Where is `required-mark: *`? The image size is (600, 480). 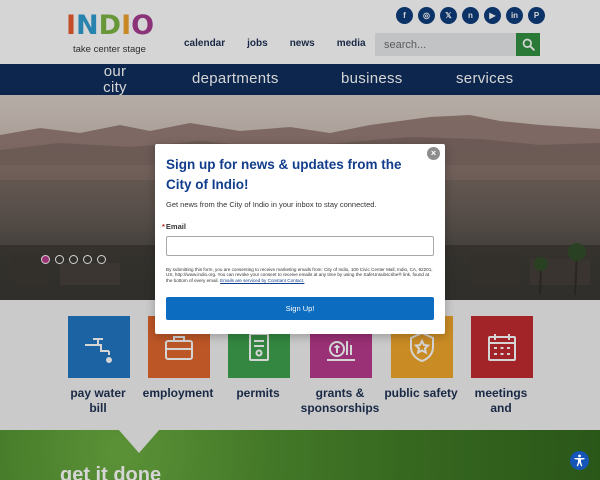
required-mark: * is located at coordinates (163, 226).